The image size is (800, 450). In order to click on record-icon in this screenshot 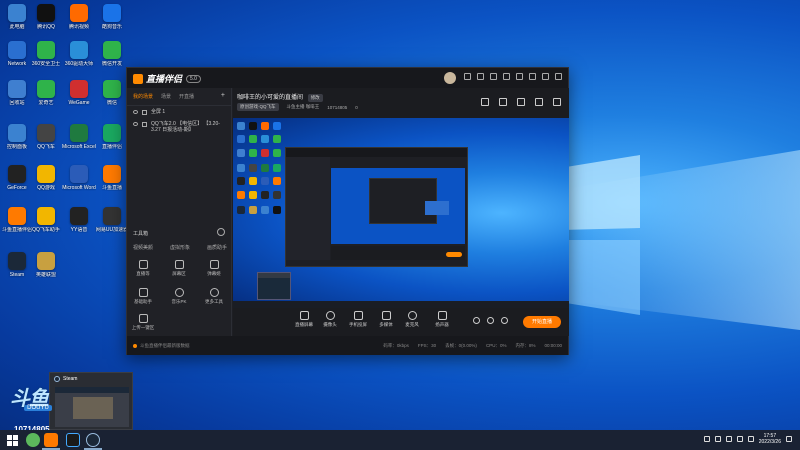, I will do `click(476, 320)`.